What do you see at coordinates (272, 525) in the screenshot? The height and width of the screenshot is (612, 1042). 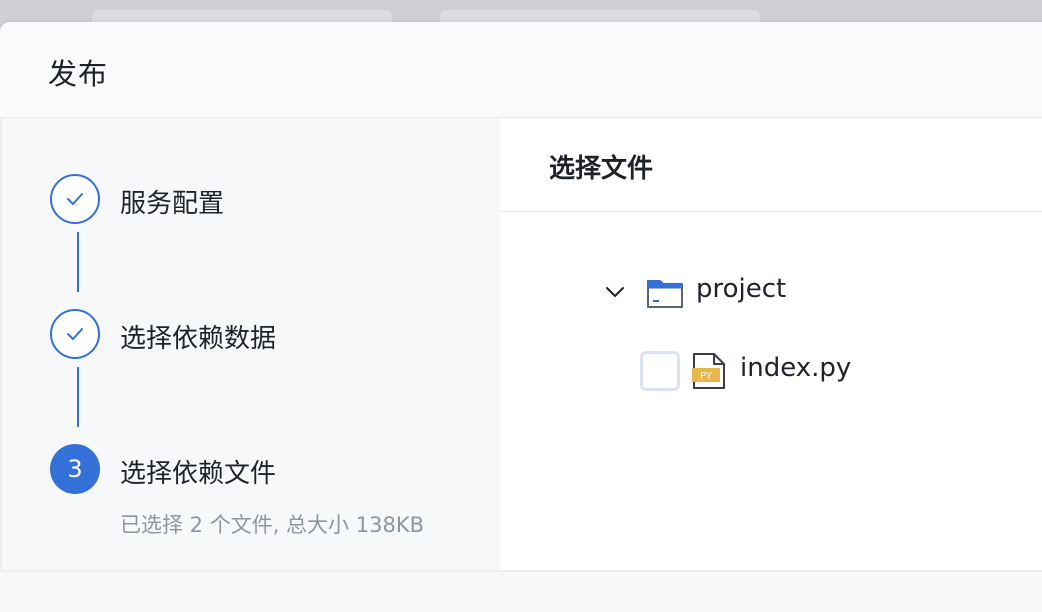 I see `step-description: 已选择 2 个文件, 总大小 138KB` at bounding box center [272, 525].